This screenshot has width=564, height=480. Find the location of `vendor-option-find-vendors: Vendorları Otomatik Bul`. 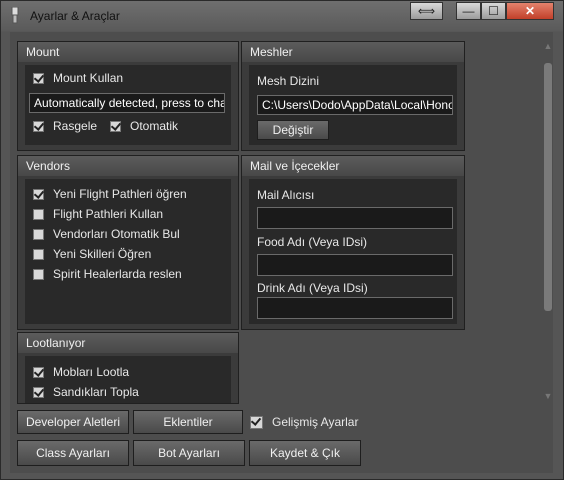

vendor-option-find-vendors: Vendorları Otomatik Bul is located at coordinates (106, 234).